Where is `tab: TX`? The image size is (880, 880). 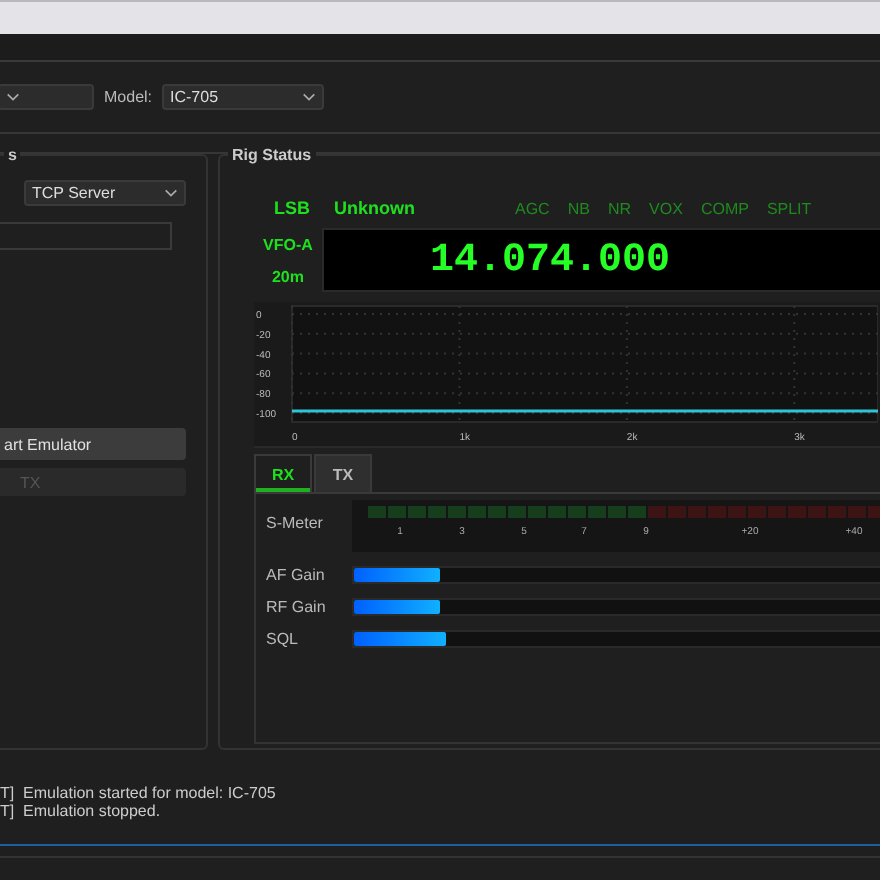
tab: TX is located at coordinates (343, 473).